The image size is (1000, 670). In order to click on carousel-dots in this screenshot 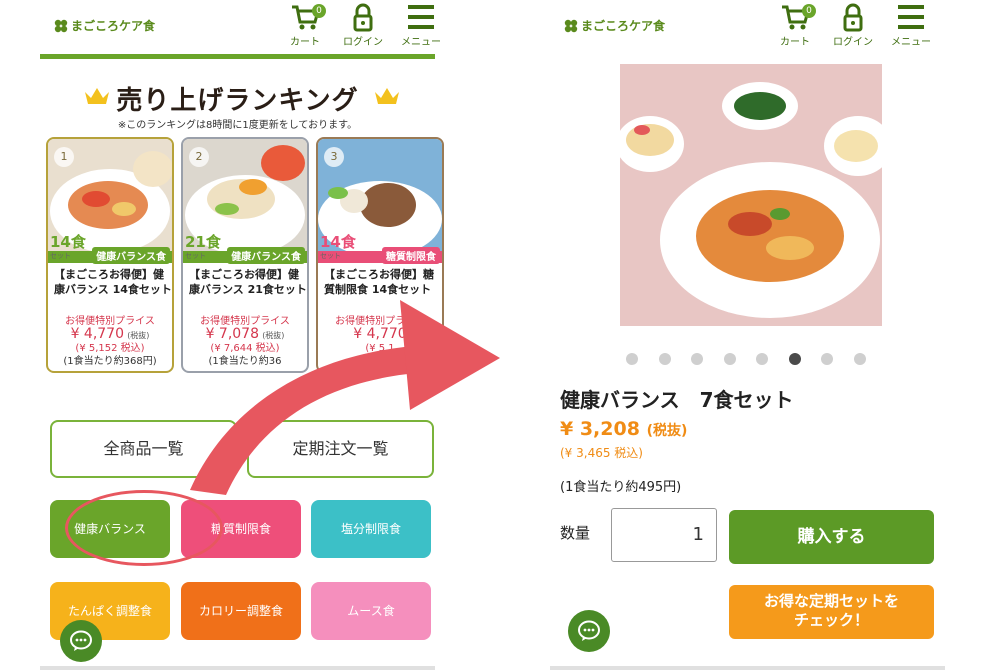, I will do `click(756, 359)`.